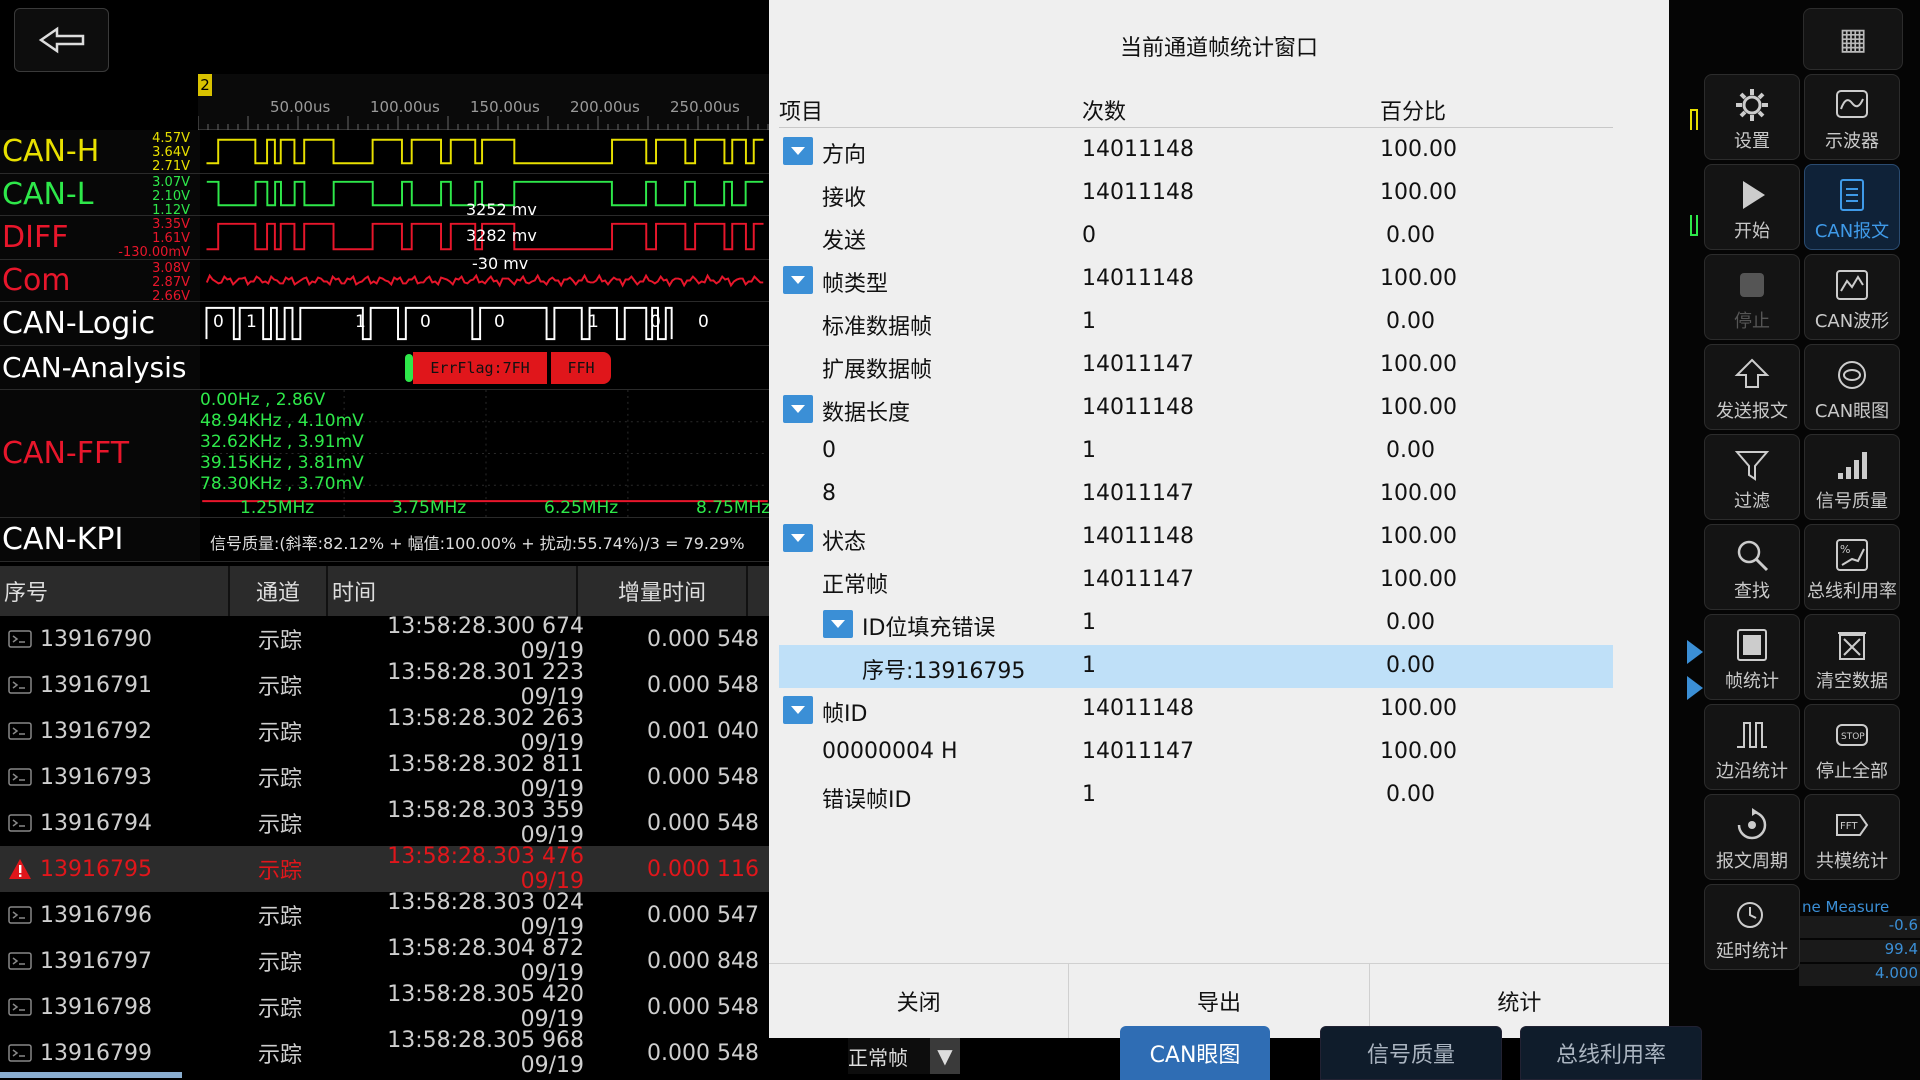 The width and height of the screenshot is (1920, 1080). What do you see at coordinates (1752, 927) in the screenshot?
I see `sidebar-button-delay: 延时统计` at bounding box center [1752, 927].